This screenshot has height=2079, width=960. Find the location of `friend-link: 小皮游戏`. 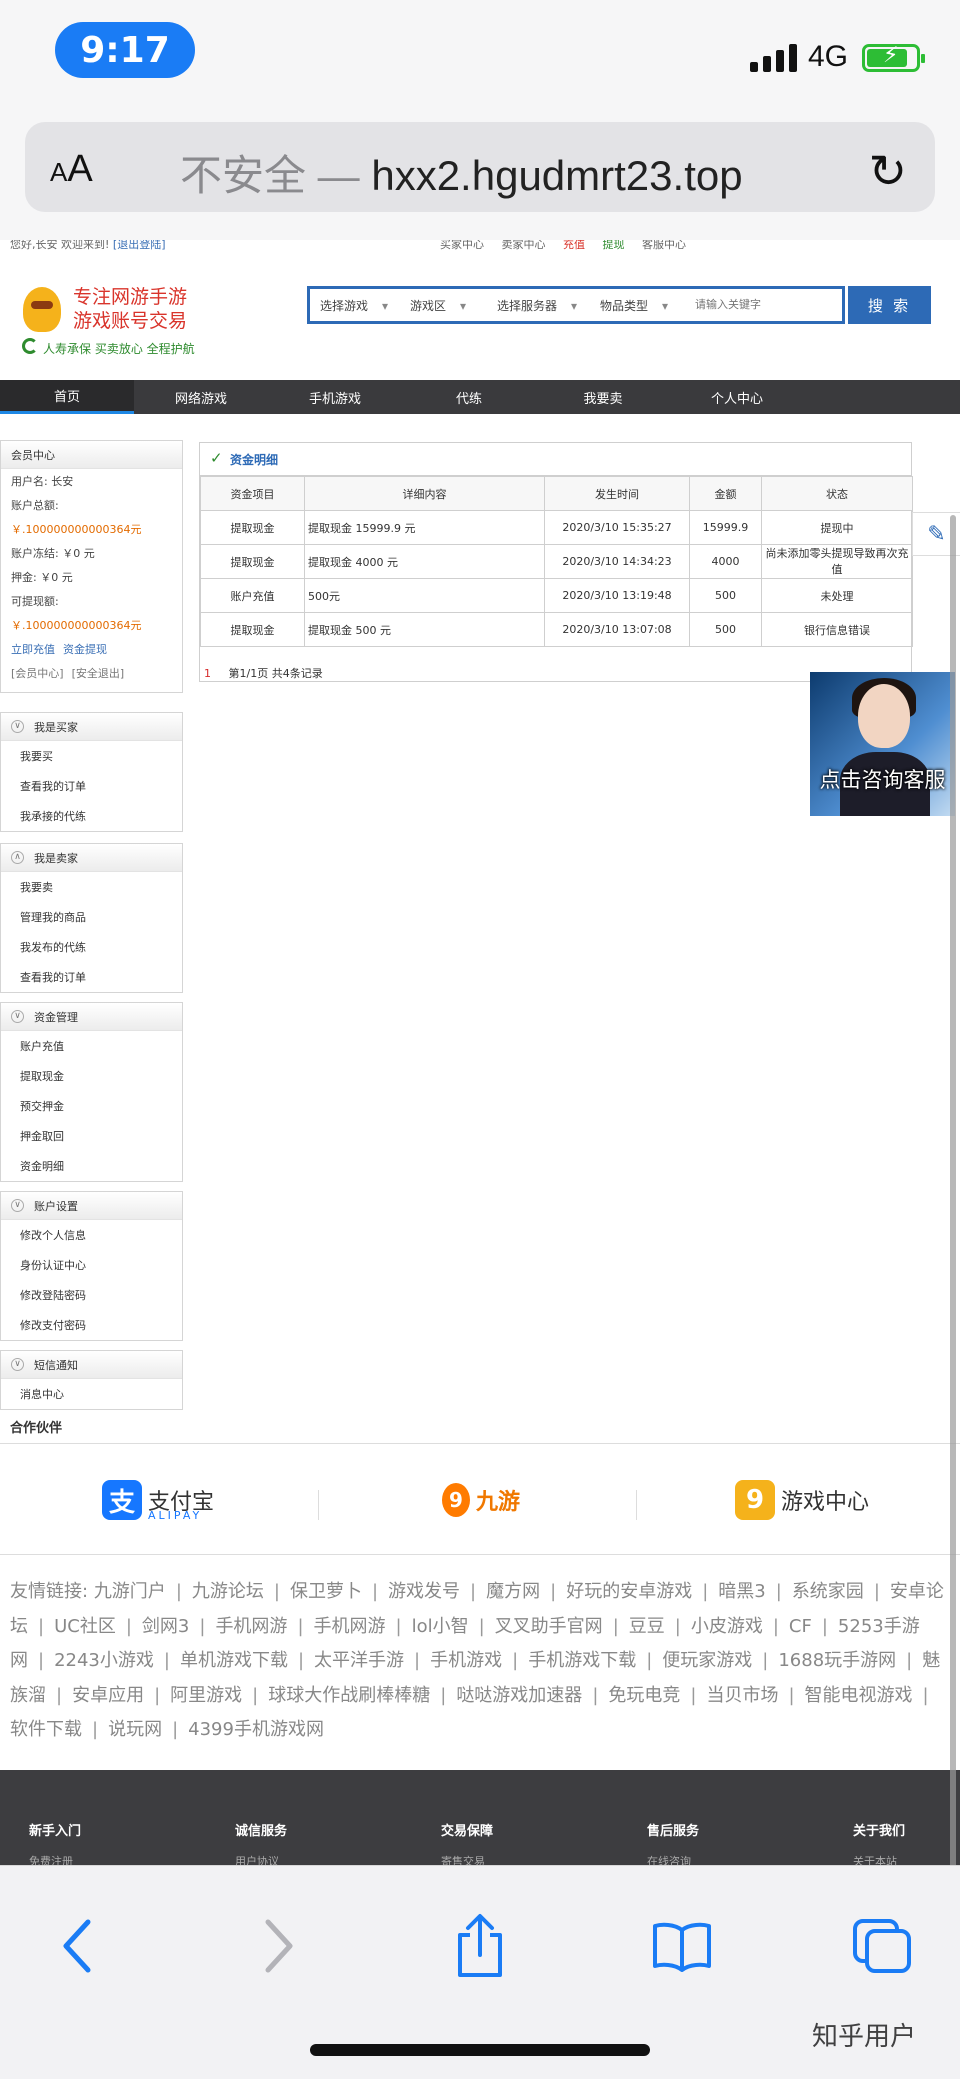

friend-link: 小皮游戏 is located at coordinates (727, 1626).